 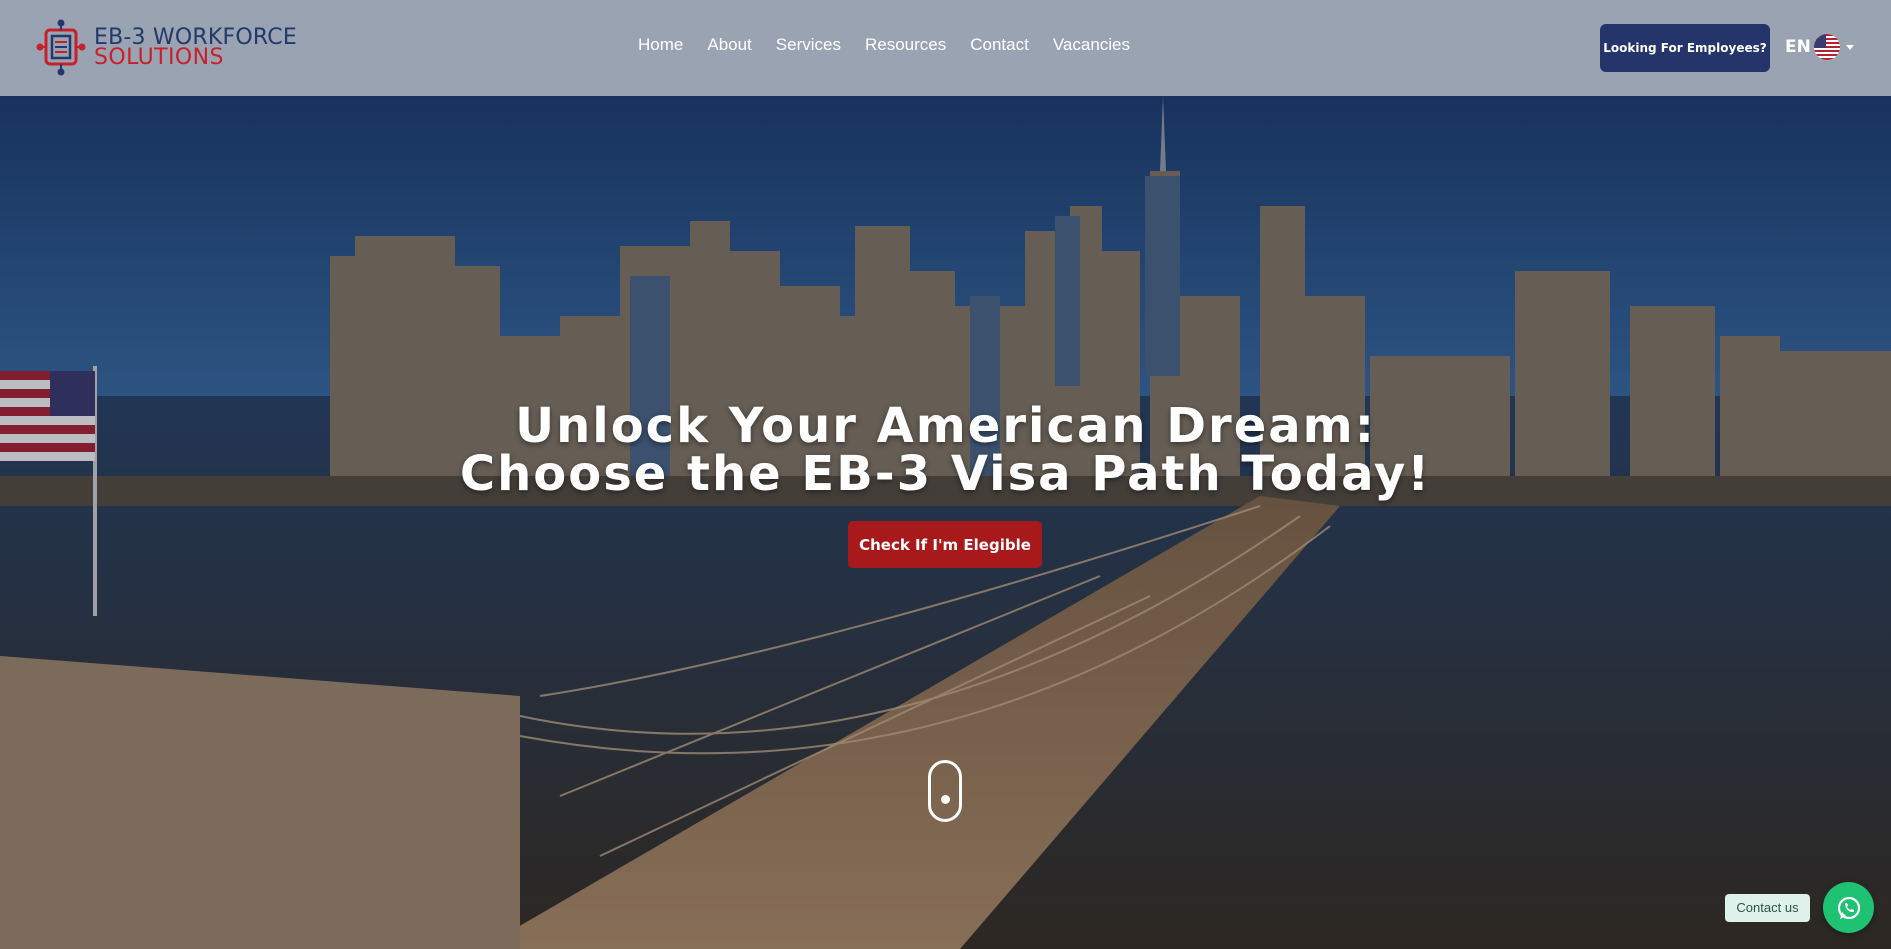 I want to click on logo-line-2: SOLUTIONS, so click(x=159, y=57).